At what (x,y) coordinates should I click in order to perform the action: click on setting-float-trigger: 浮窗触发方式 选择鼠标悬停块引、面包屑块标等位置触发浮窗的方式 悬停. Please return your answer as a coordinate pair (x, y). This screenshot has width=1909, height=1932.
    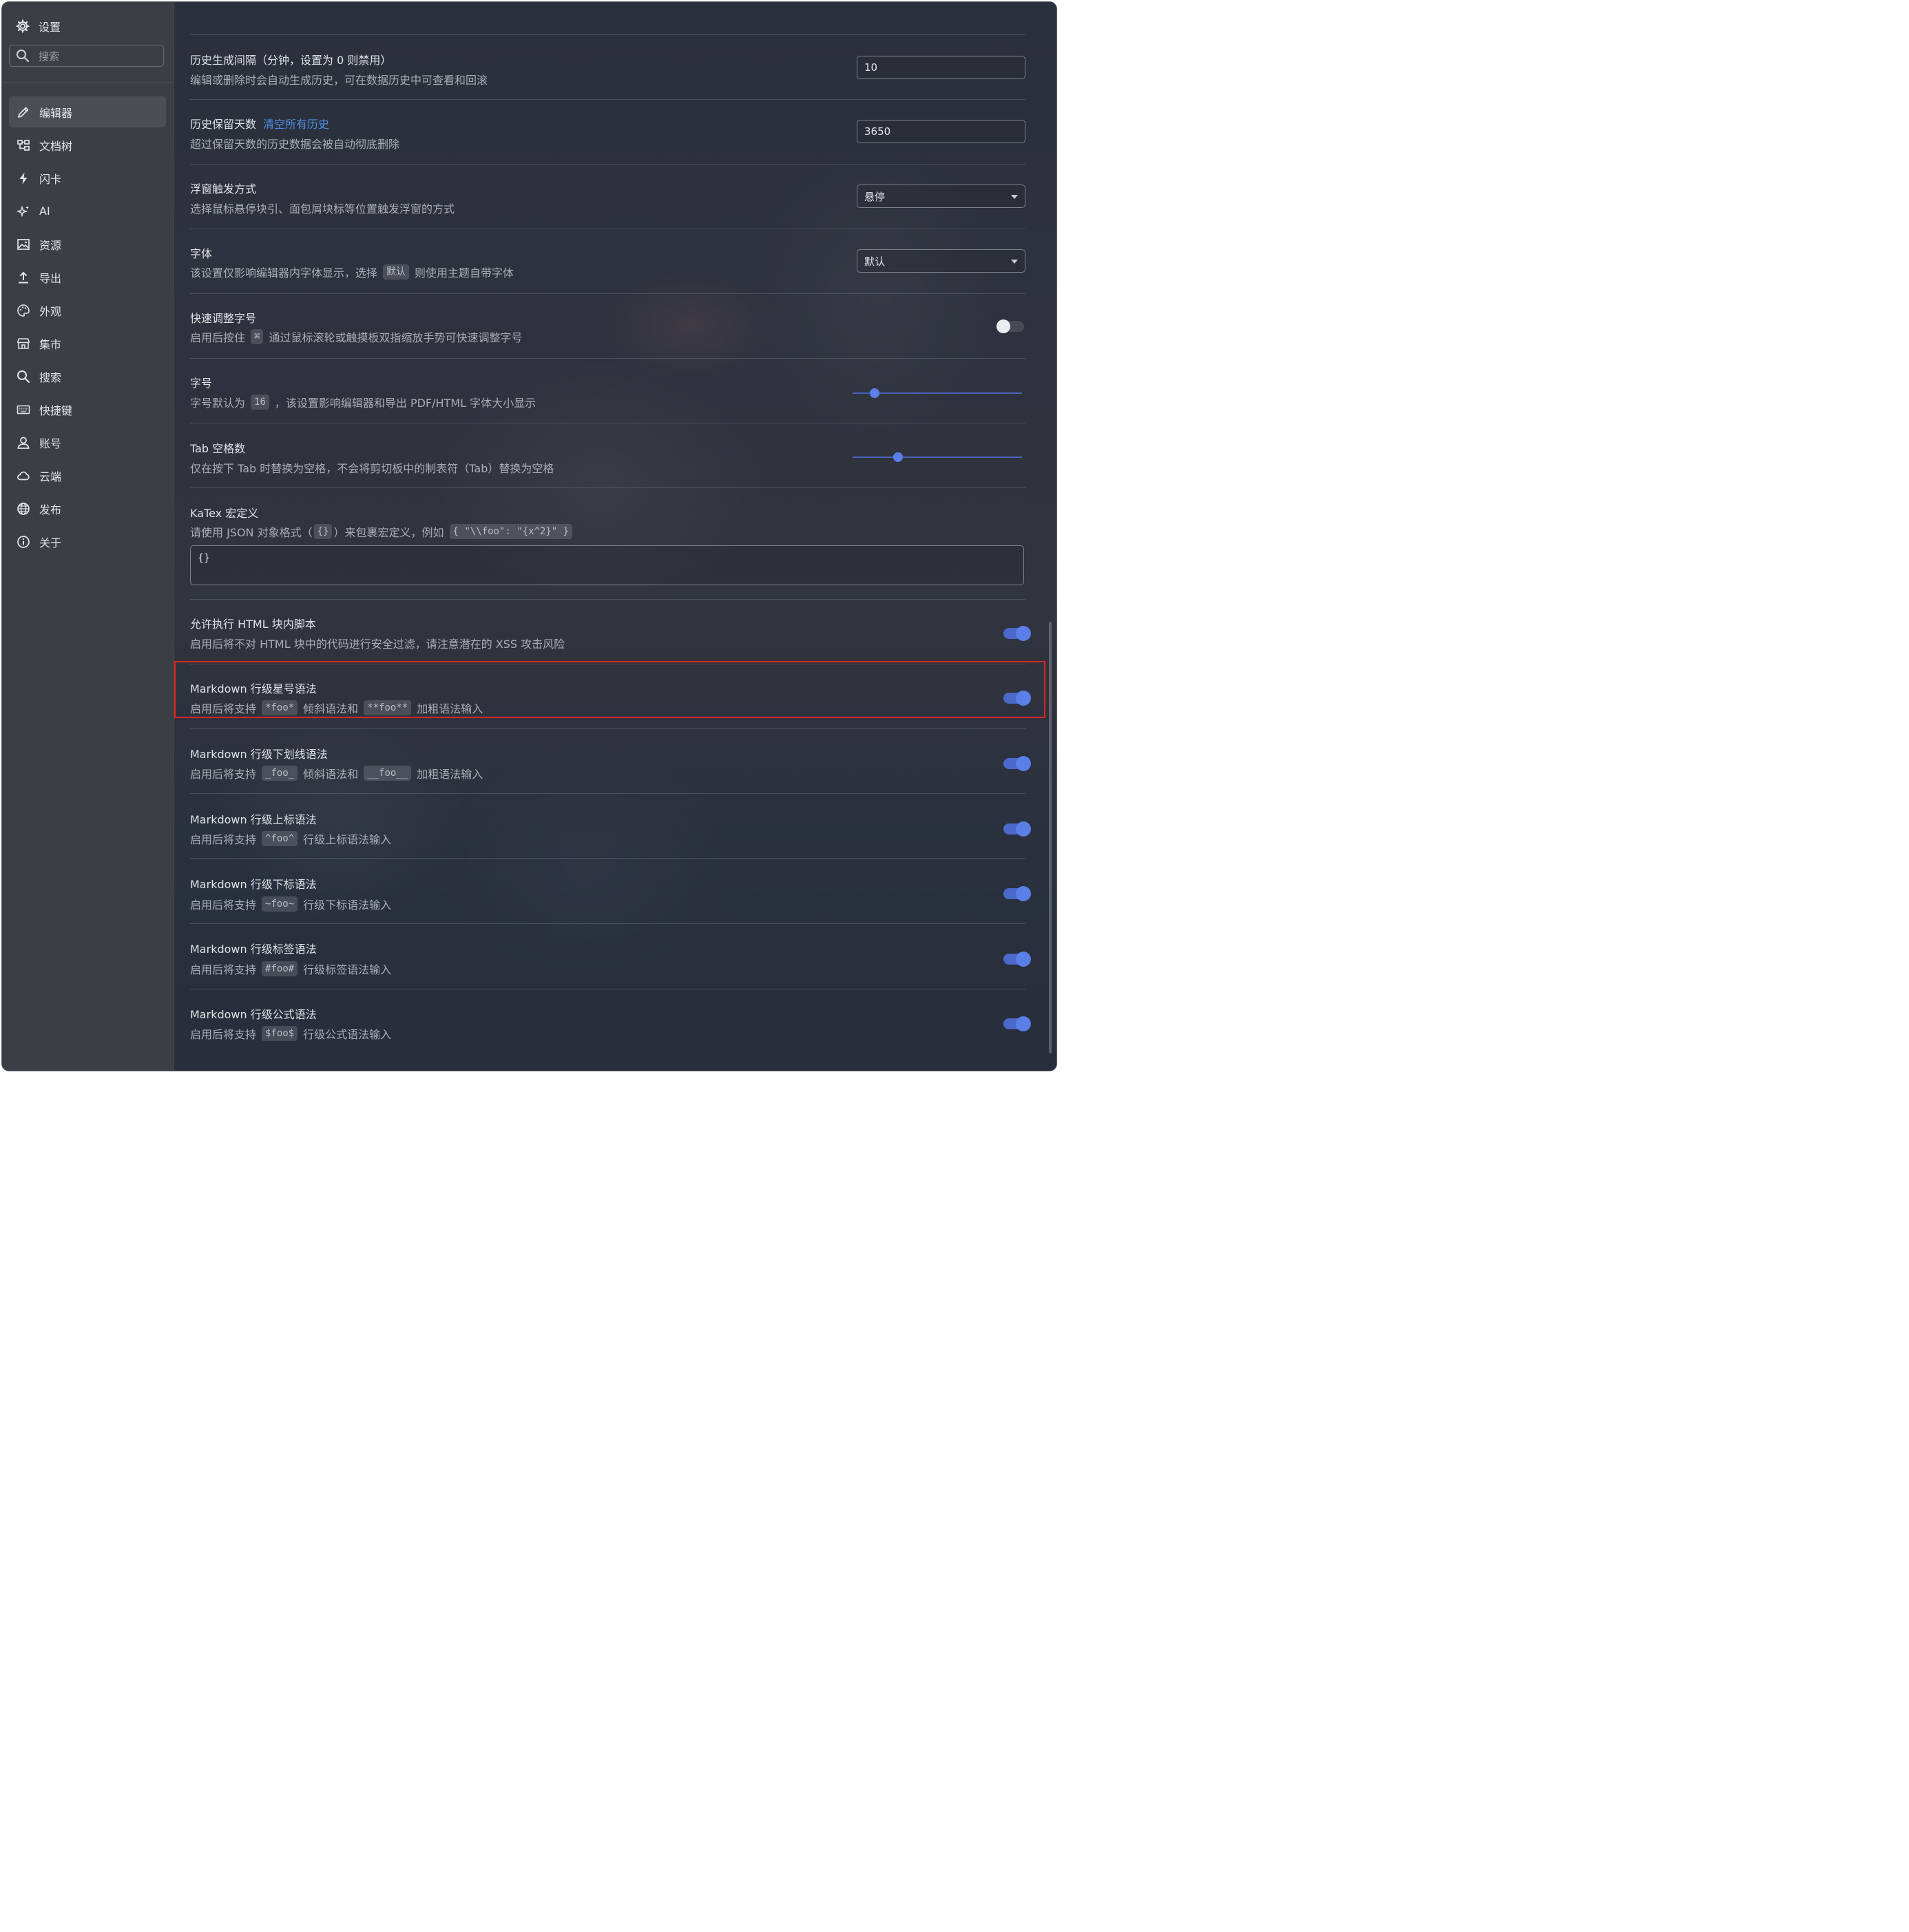
    Looking at the image, I should click on (607, 197).